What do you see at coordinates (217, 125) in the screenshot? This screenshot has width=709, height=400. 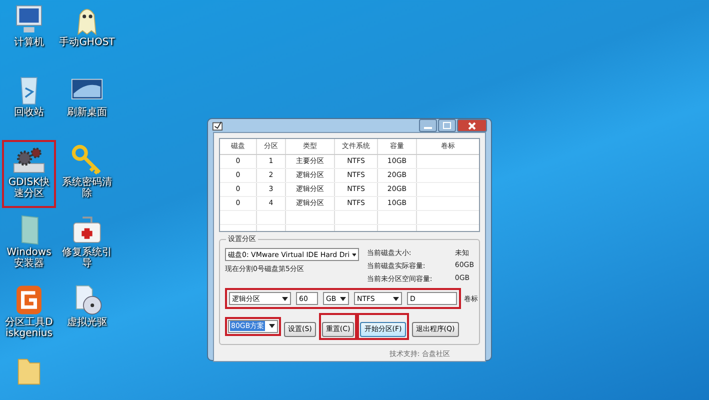 I see `app-icon` at bounding box center [217, 125].